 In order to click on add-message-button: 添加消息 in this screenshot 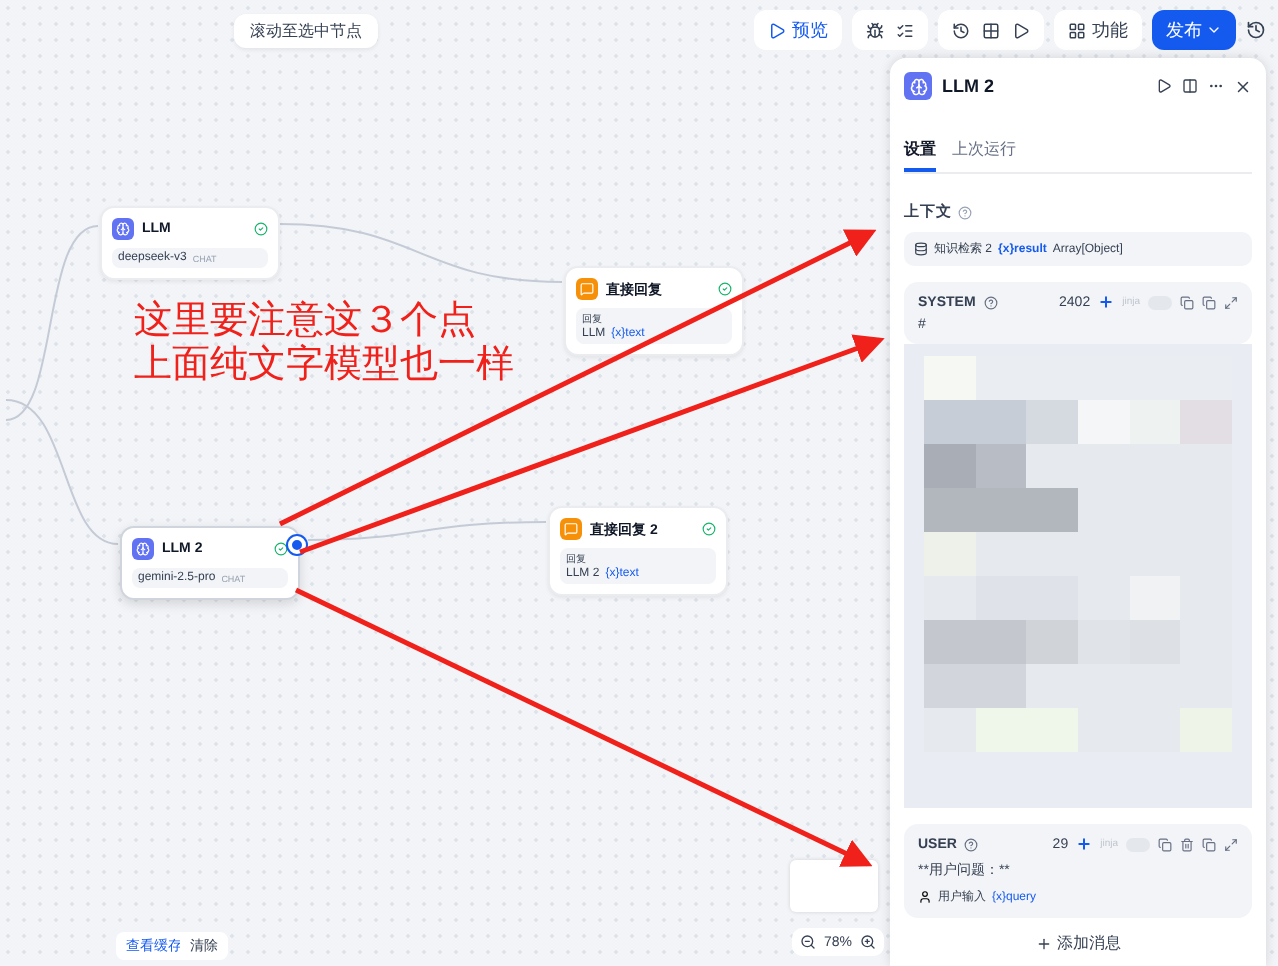, I will do `click(1078, 943)`.